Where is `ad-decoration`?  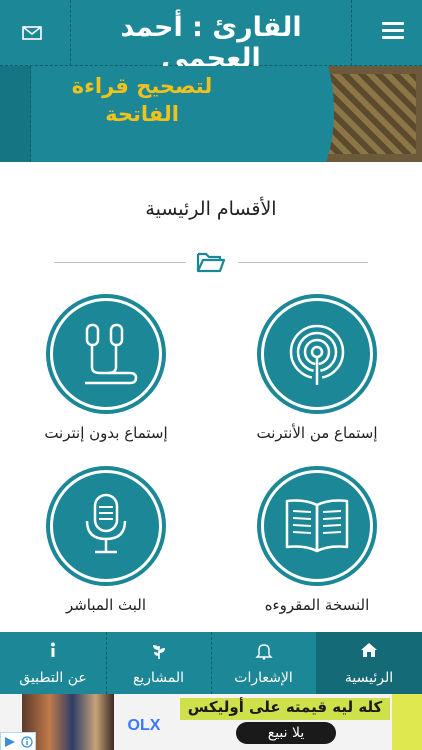
ad-decoration is located at coordinates (407, 722).